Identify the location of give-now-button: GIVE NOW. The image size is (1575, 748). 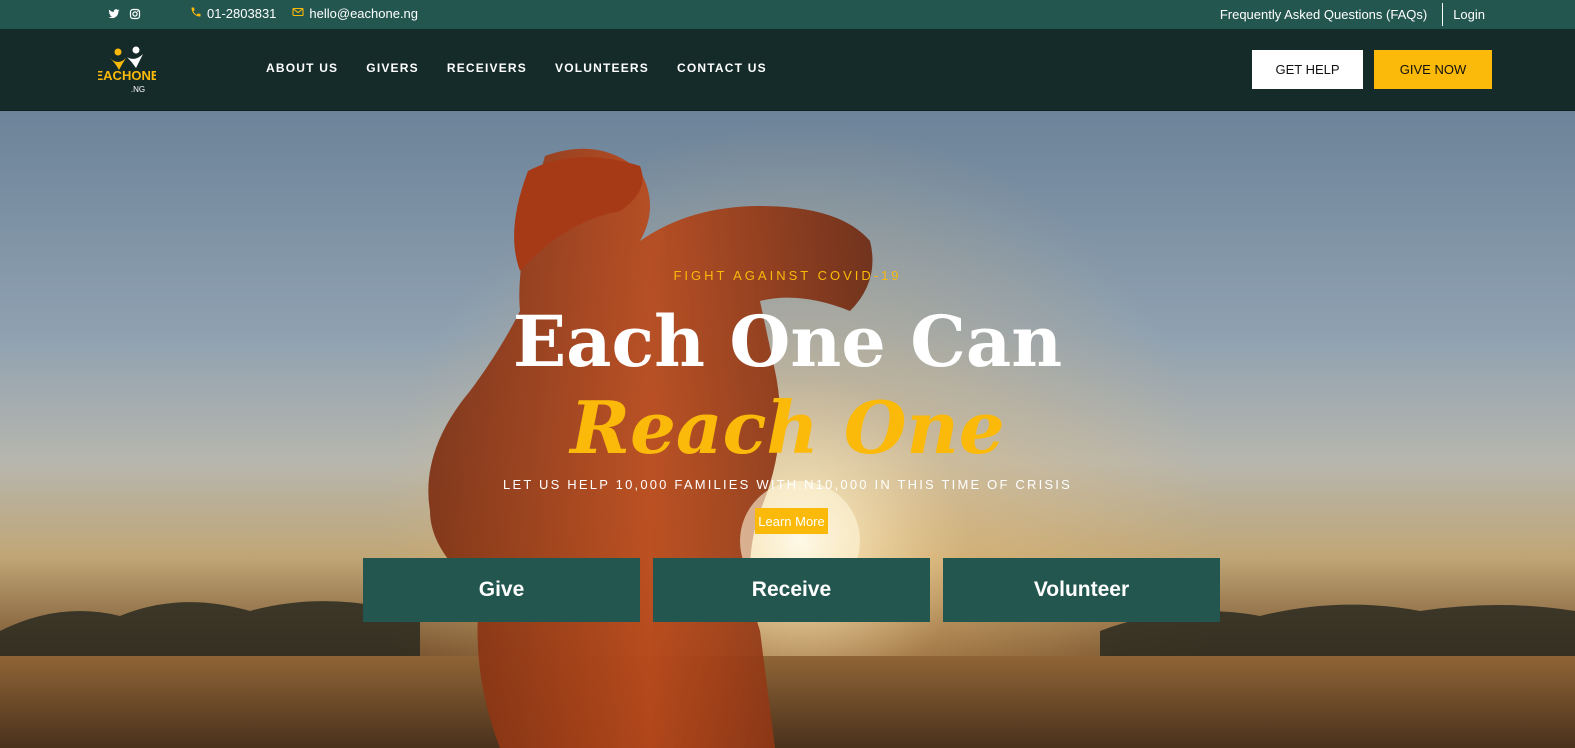
(1433, 69).